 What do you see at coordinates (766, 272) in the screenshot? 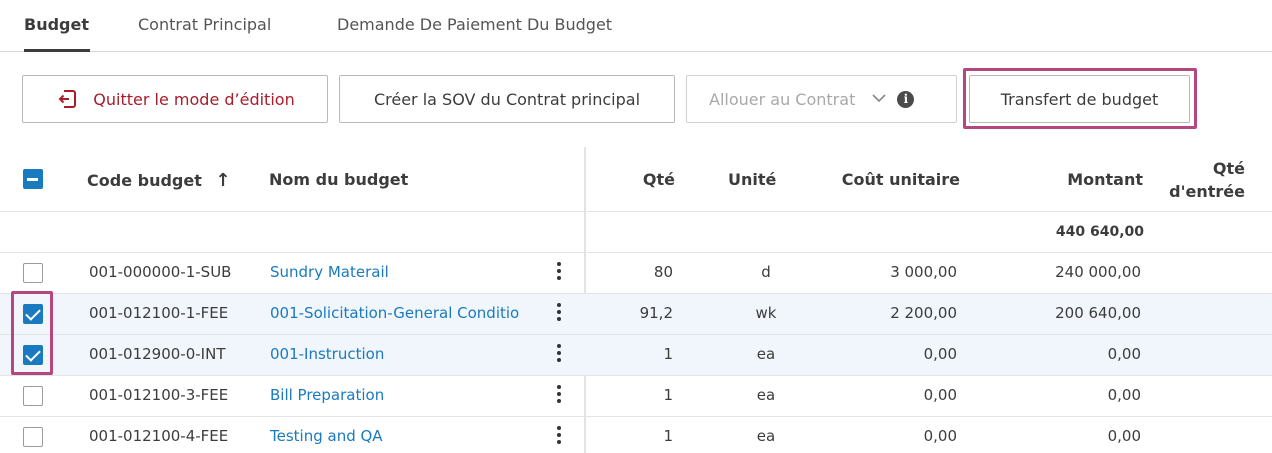
I see `unit-cell: d` at bounding box center [766, 272].